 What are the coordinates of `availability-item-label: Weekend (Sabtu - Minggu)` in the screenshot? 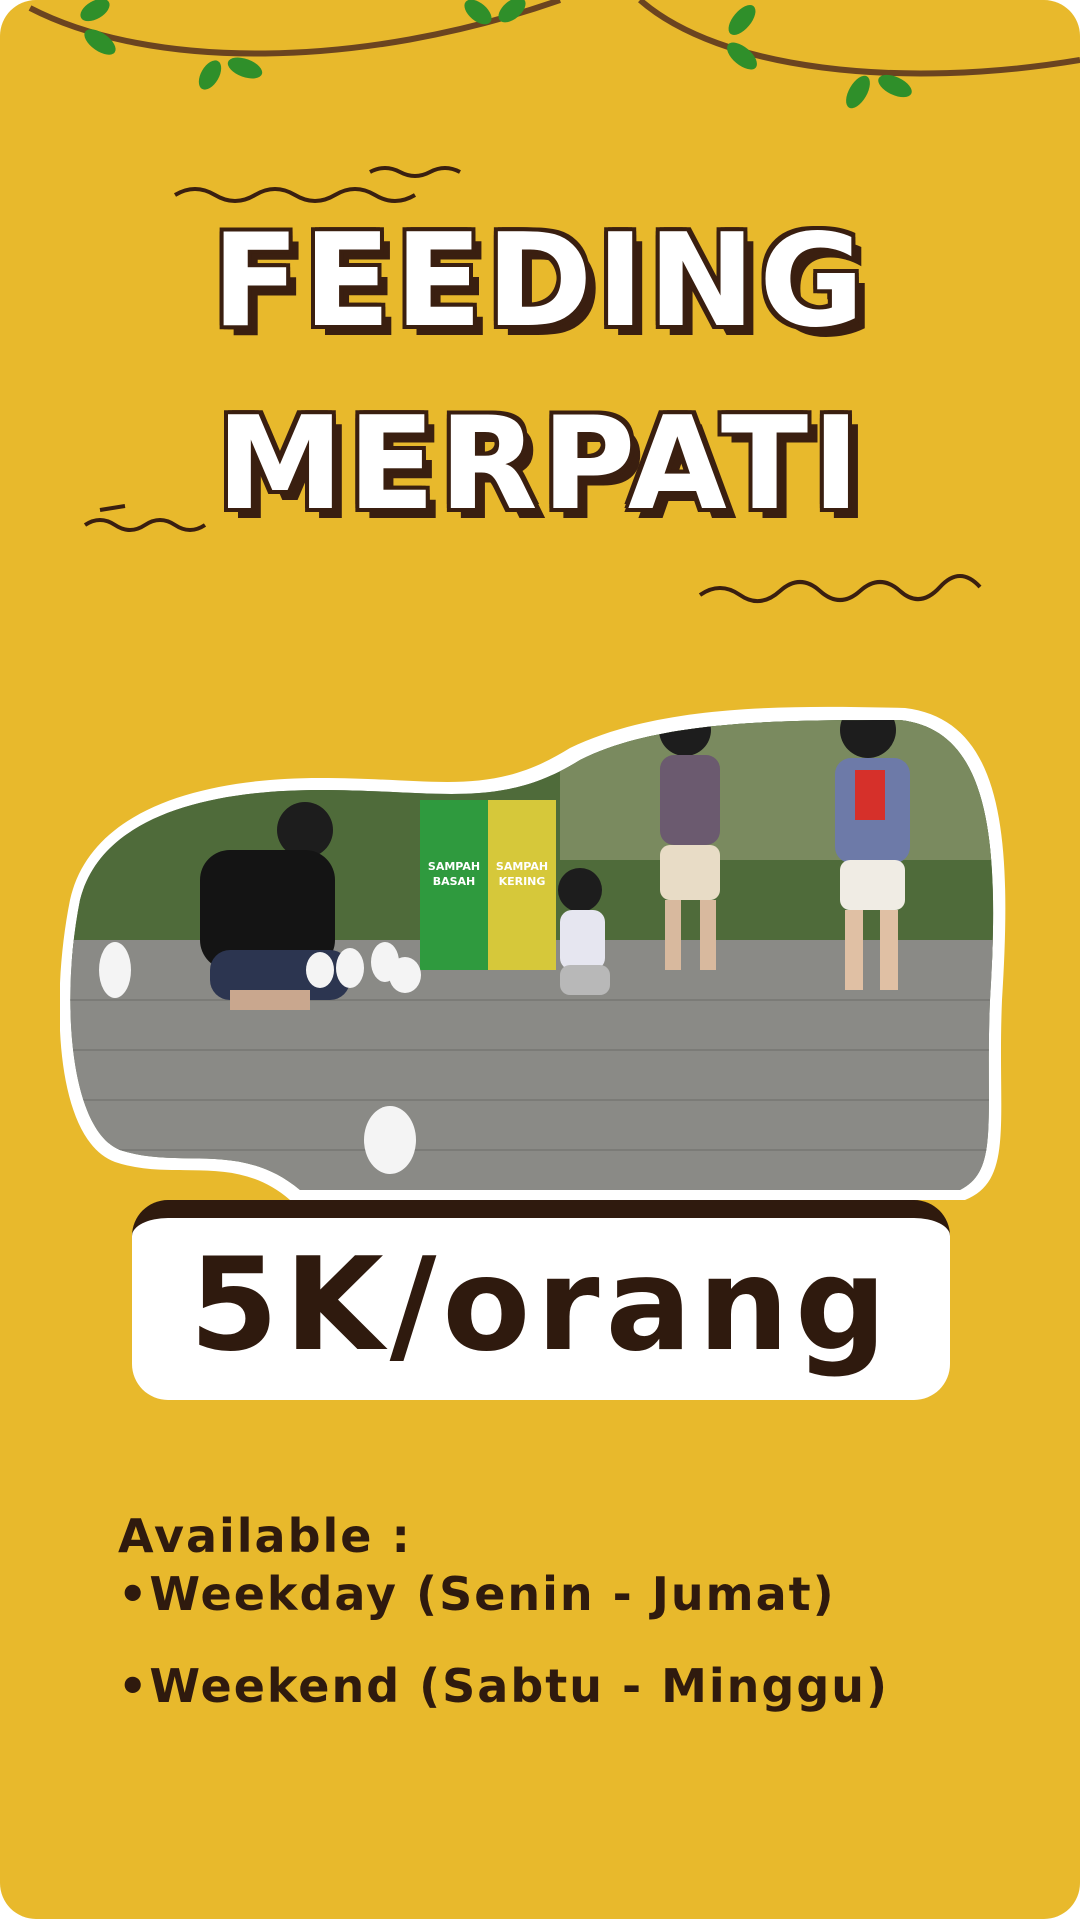 It's located at (519, 1686).